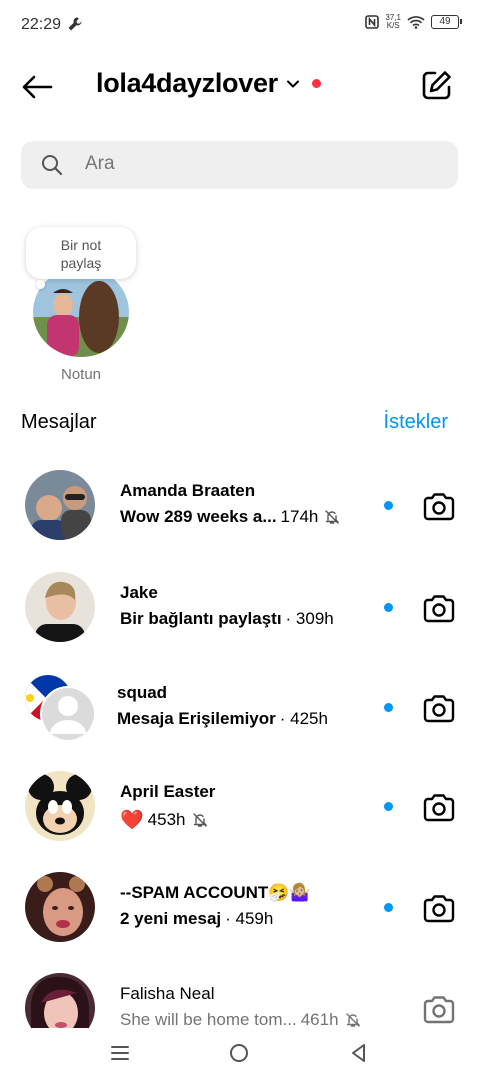  I want to click on thread-item: Amanda Braaten Wow 289 weeks a... 174h, so click(239, 520).